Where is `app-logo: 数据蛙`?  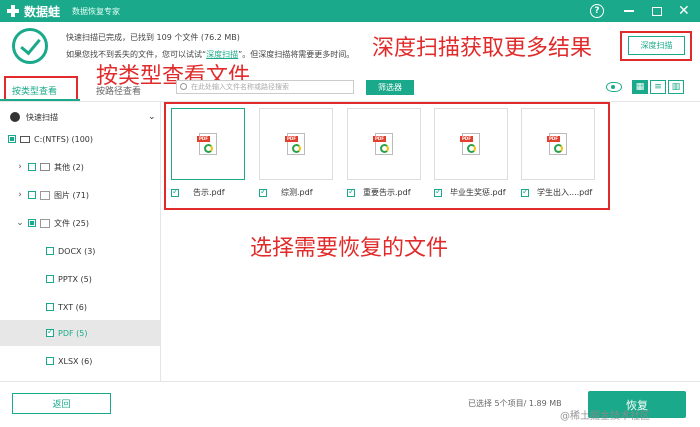 app-logo: 数据蛙 is located at coordinates (33, 11).